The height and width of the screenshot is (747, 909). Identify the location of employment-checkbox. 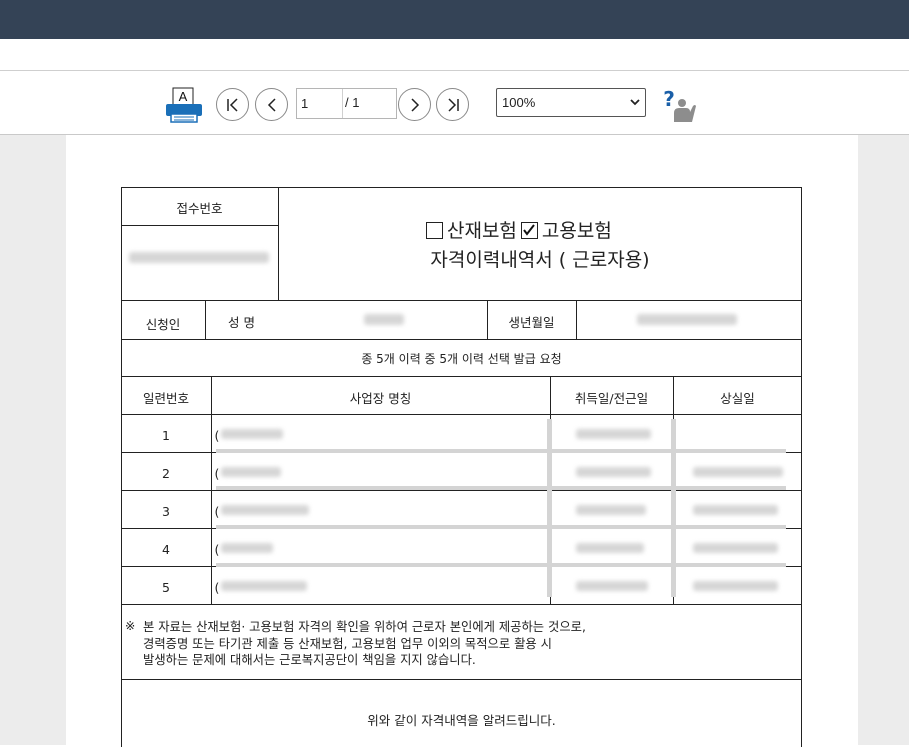
(529, 230).